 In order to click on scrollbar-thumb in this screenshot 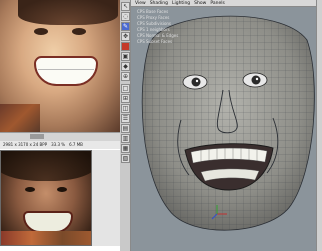, I will do `click(37, 136)`.